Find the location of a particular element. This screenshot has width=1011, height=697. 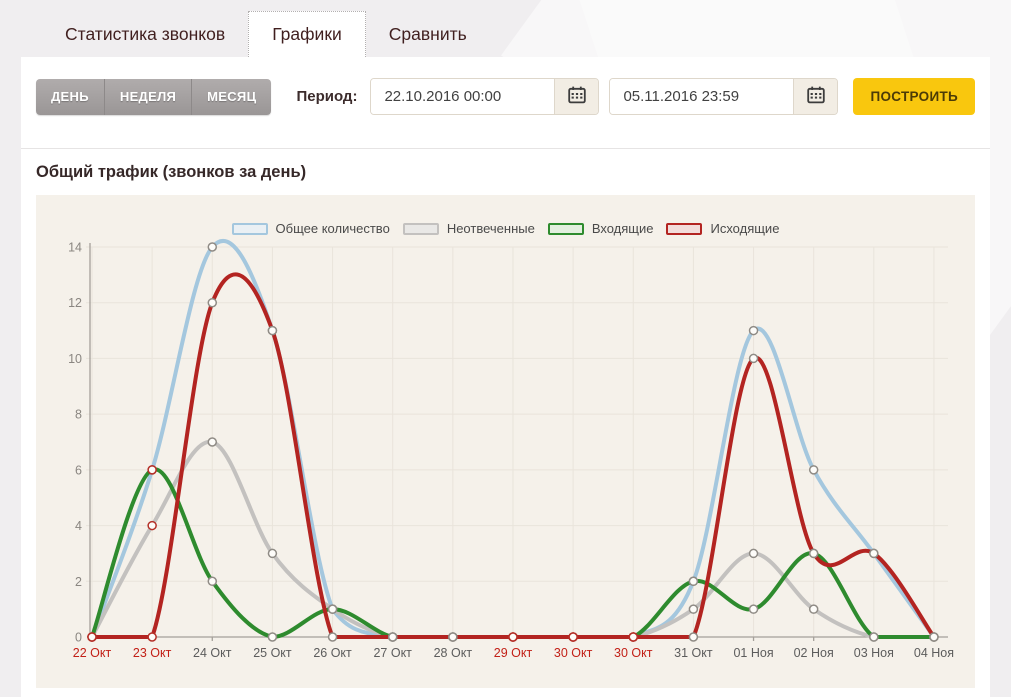

svg-text: 22 Окт is located at coordinates (92, 653).